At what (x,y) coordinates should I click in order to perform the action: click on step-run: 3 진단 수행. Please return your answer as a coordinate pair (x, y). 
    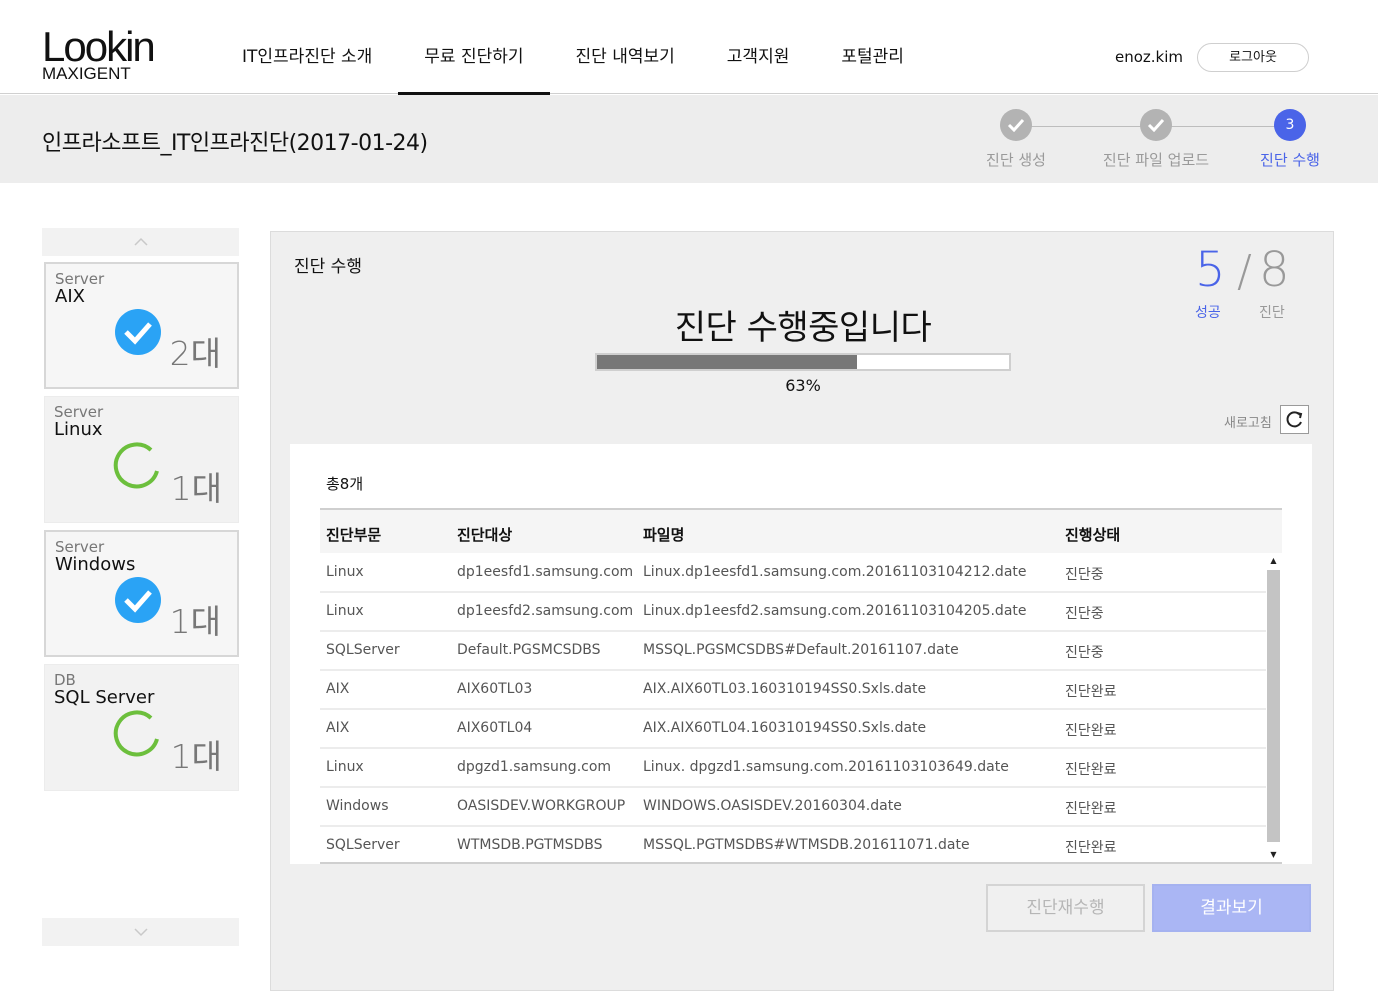
    Looking at the image, I should click on (1290, 139).